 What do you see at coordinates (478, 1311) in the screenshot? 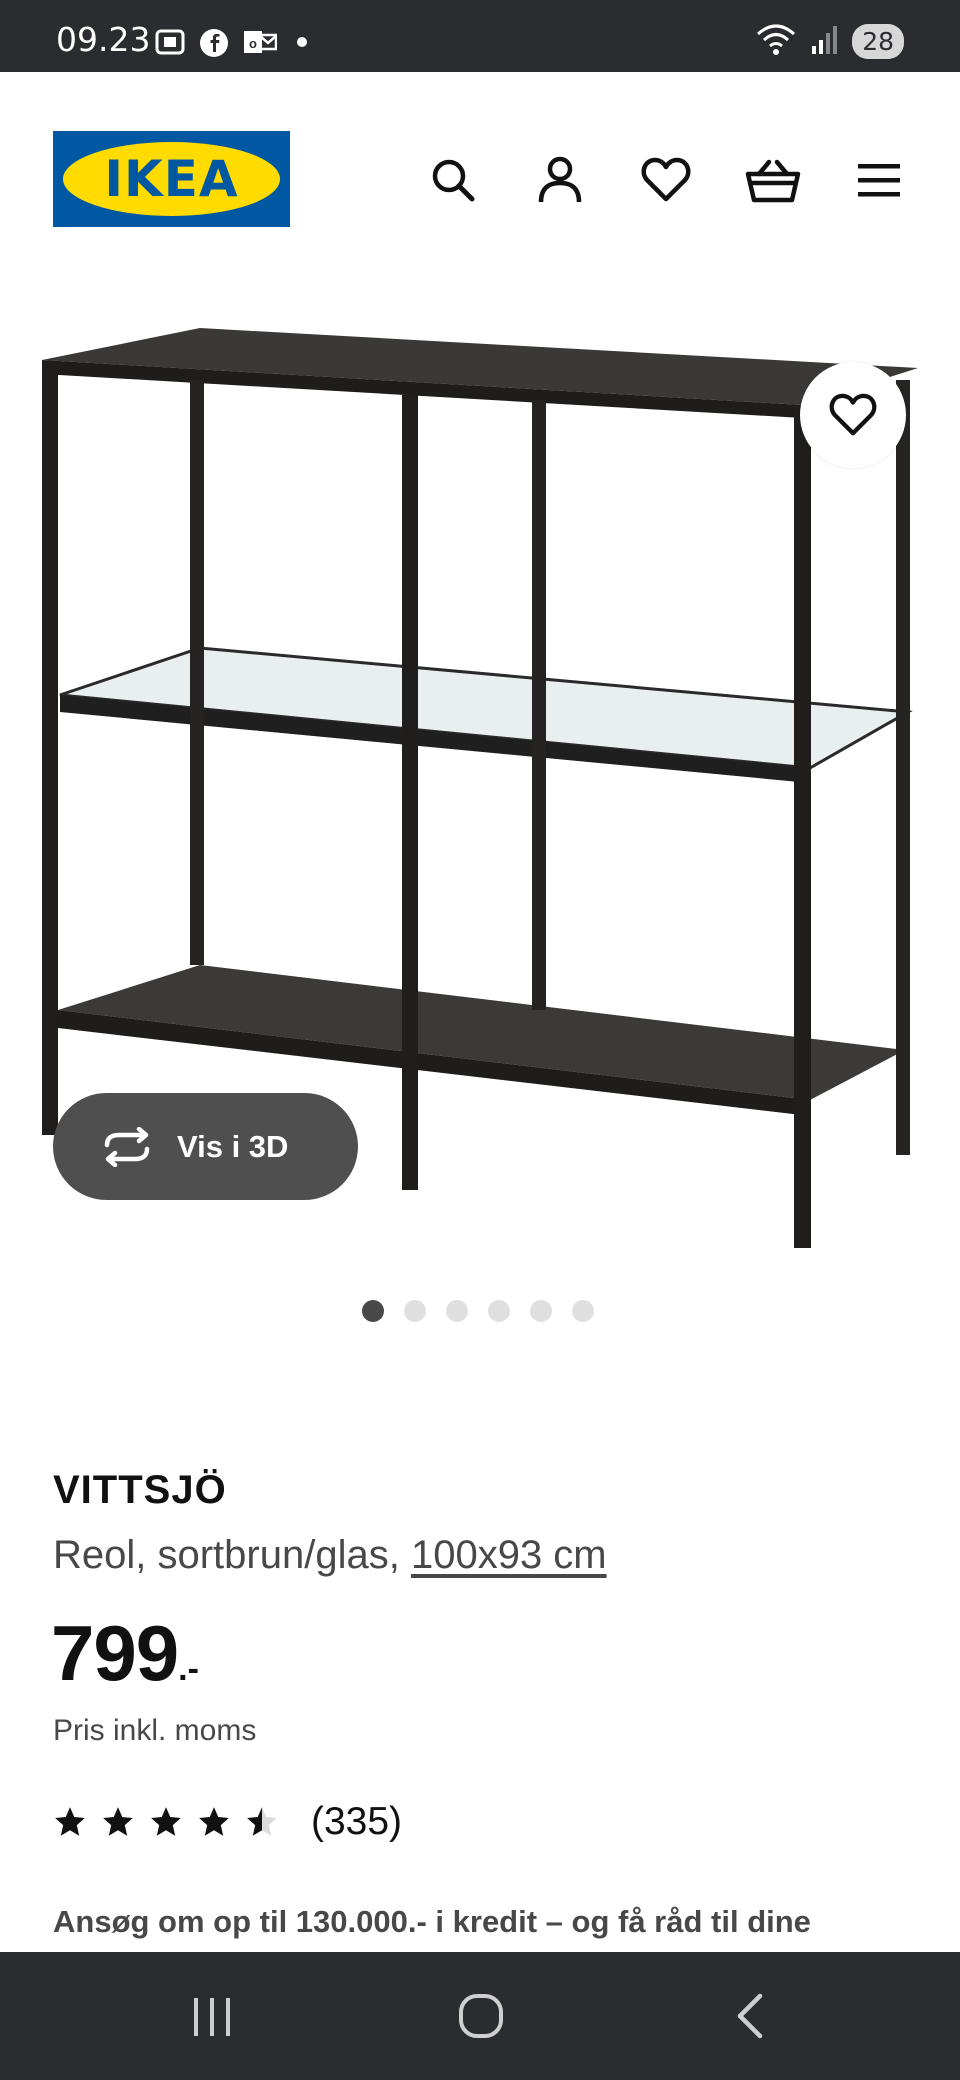
I see `image-pagination` at bounding box center [478, 1311].